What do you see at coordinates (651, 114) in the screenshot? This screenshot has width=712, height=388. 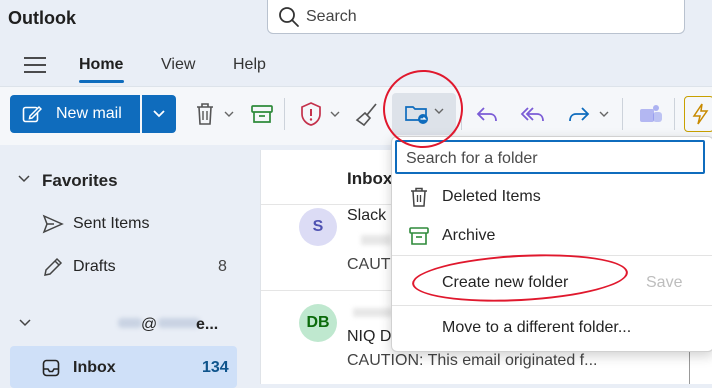 I see `teams-icon` at bounding box center [651, 114].